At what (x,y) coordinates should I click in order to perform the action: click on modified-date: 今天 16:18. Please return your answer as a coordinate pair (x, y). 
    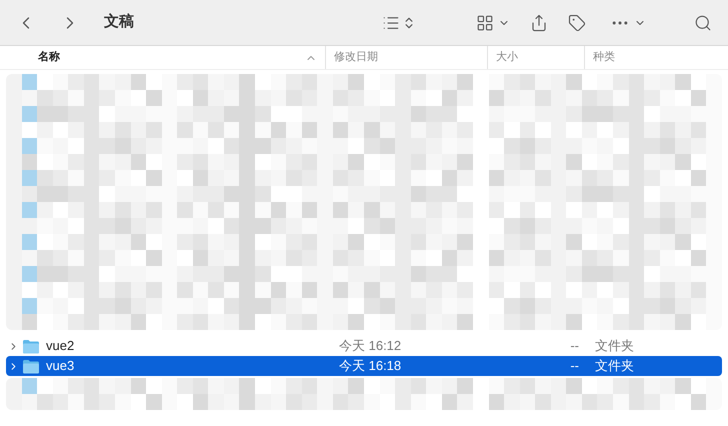
    Looking at the image, I should click on (370, 366).